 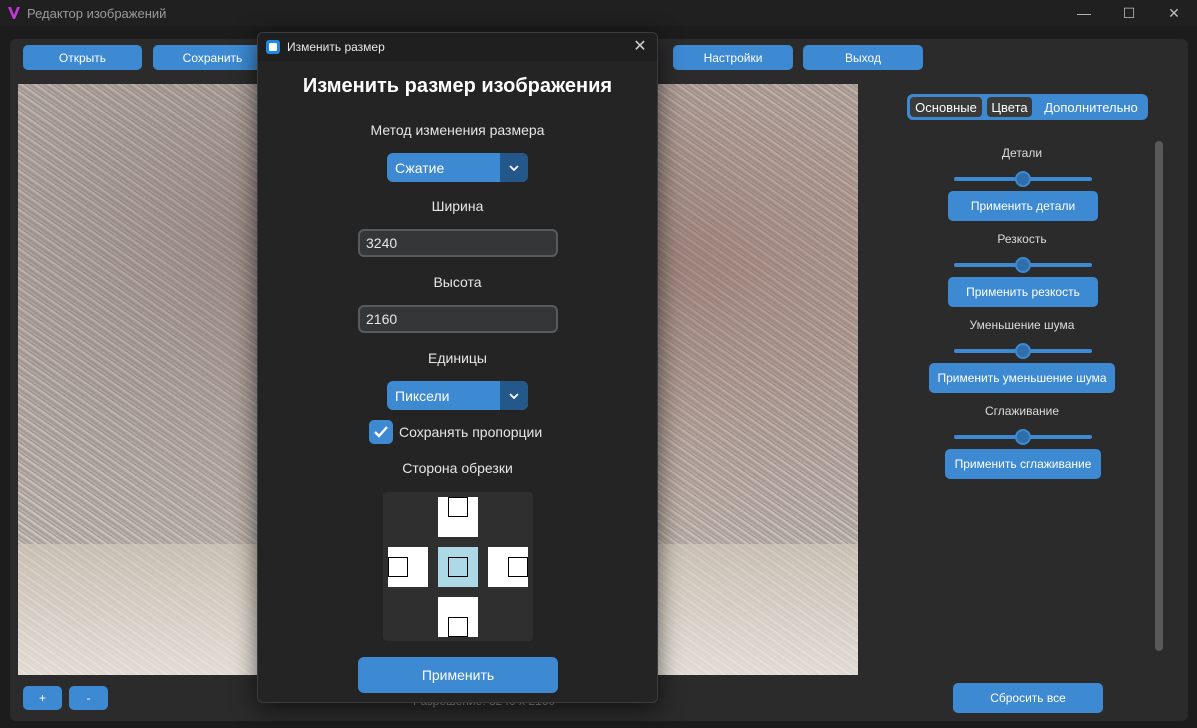 I want to click on open-button: Открыть, so click(x=82, y=57).